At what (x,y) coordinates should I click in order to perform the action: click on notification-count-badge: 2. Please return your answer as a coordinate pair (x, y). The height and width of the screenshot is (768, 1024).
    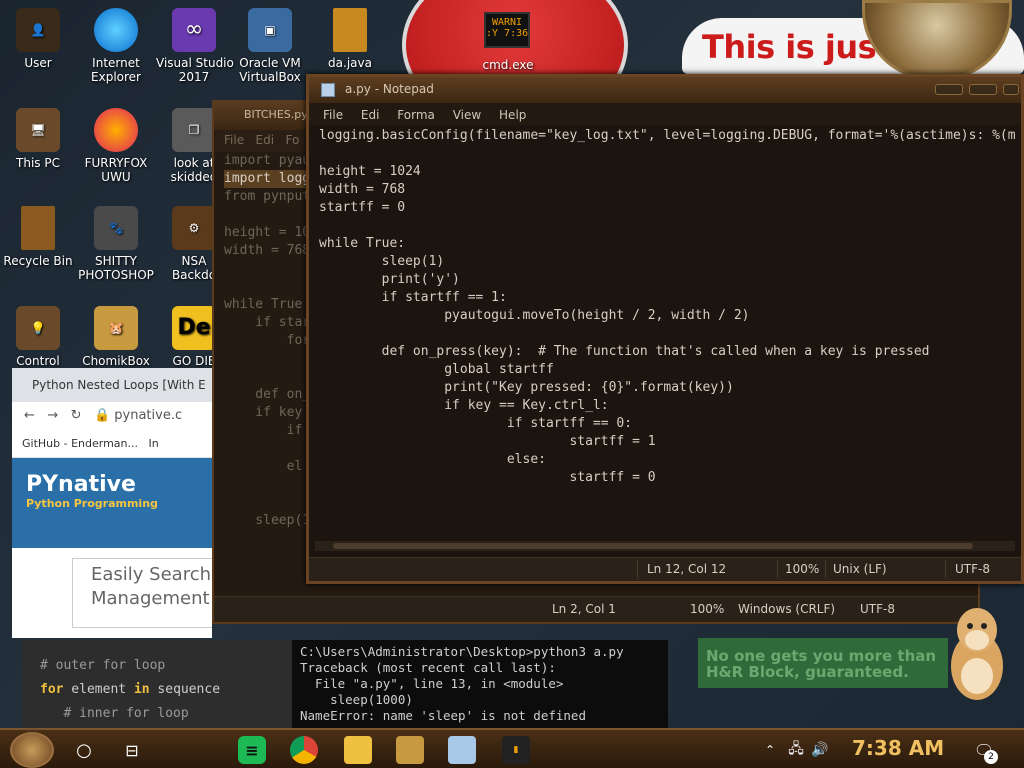
    Looking at the image, I should click on (991, 757).